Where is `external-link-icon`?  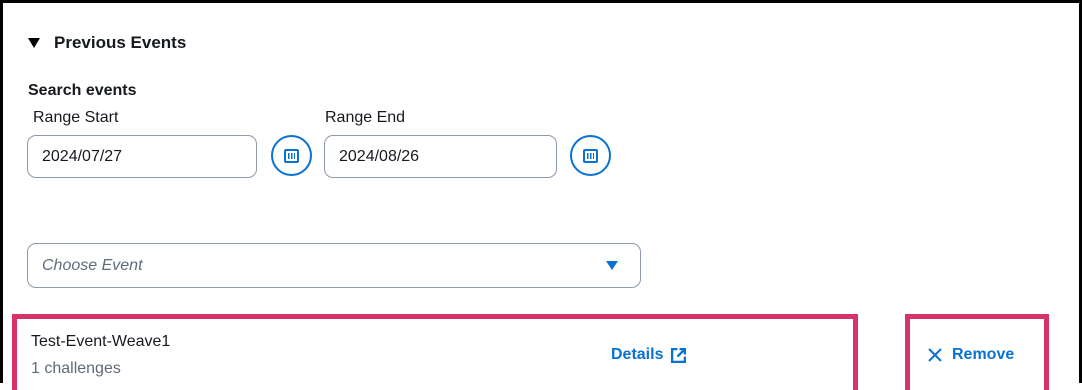
external-link-icon is located at coordinates (679, 355).